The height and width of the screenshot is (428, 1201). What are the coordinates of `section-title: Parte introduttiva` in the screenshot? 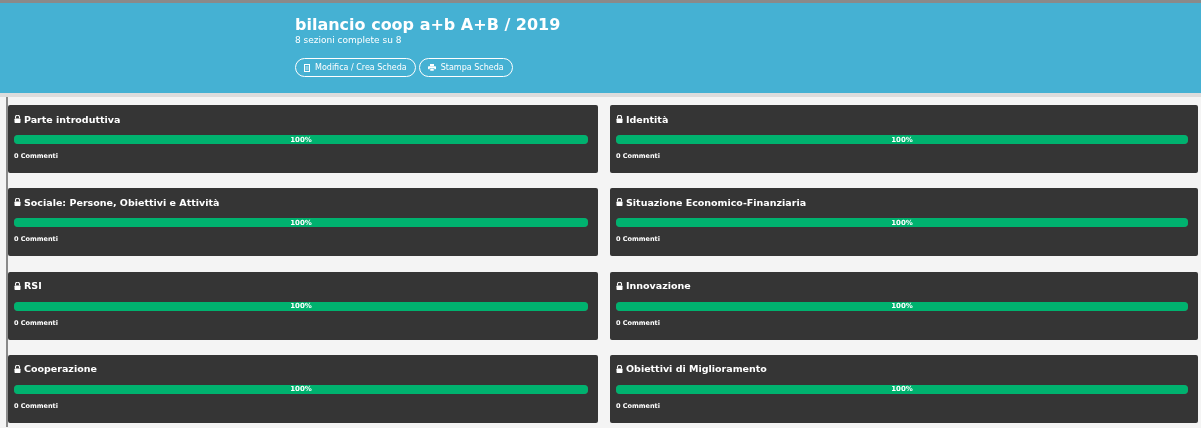 It's located at (72, 119).